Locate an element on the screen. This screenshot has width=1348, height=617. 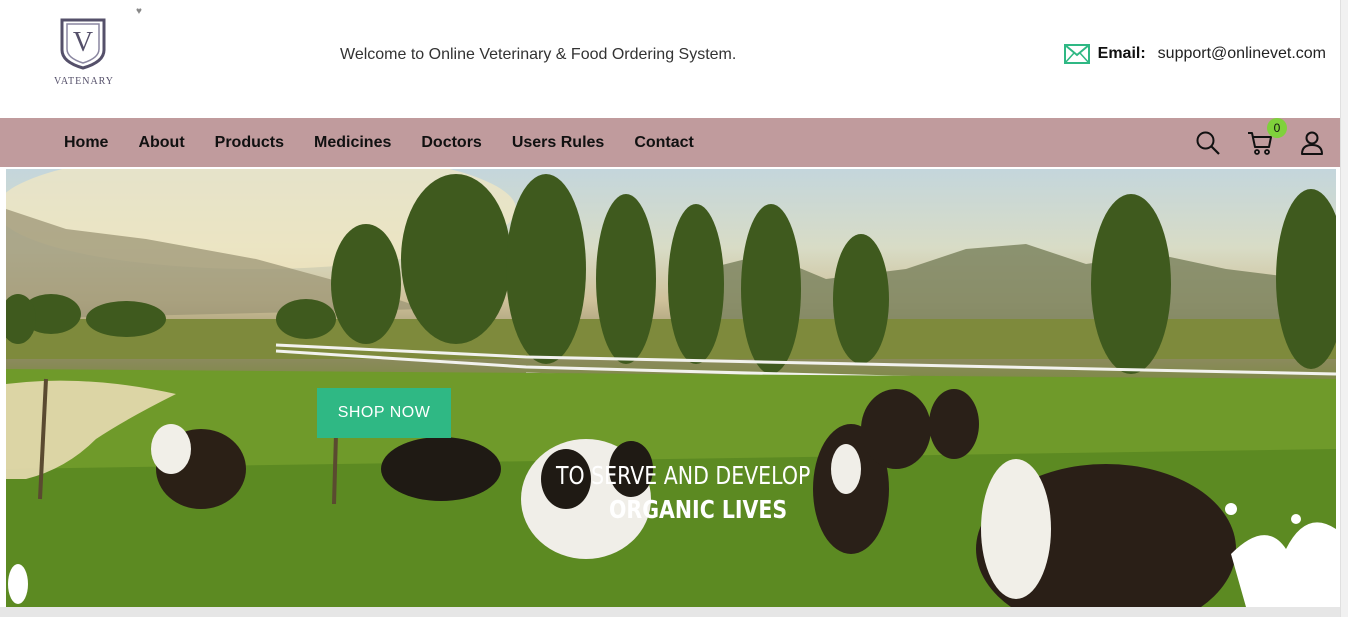
hero-headline: TO SERVE AND DEVELOP is located at coordinates (683, 475).